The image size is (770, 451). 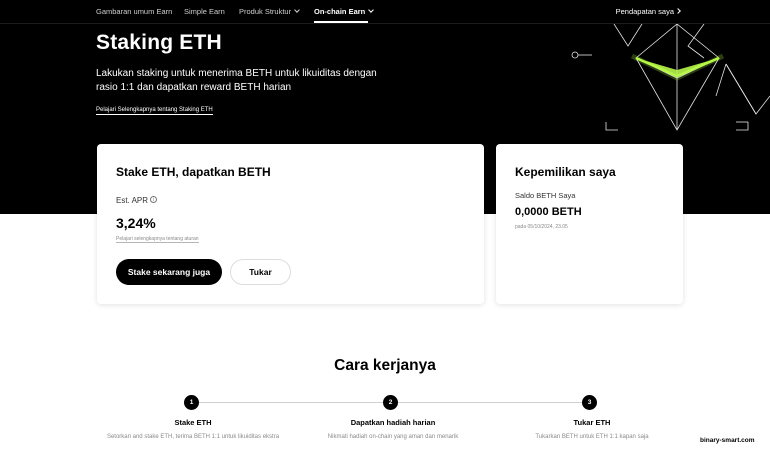 What do you see at coordinates (589, 402) in the screenshot?
I see `step-number: 3` at bounding box center [589, 402].